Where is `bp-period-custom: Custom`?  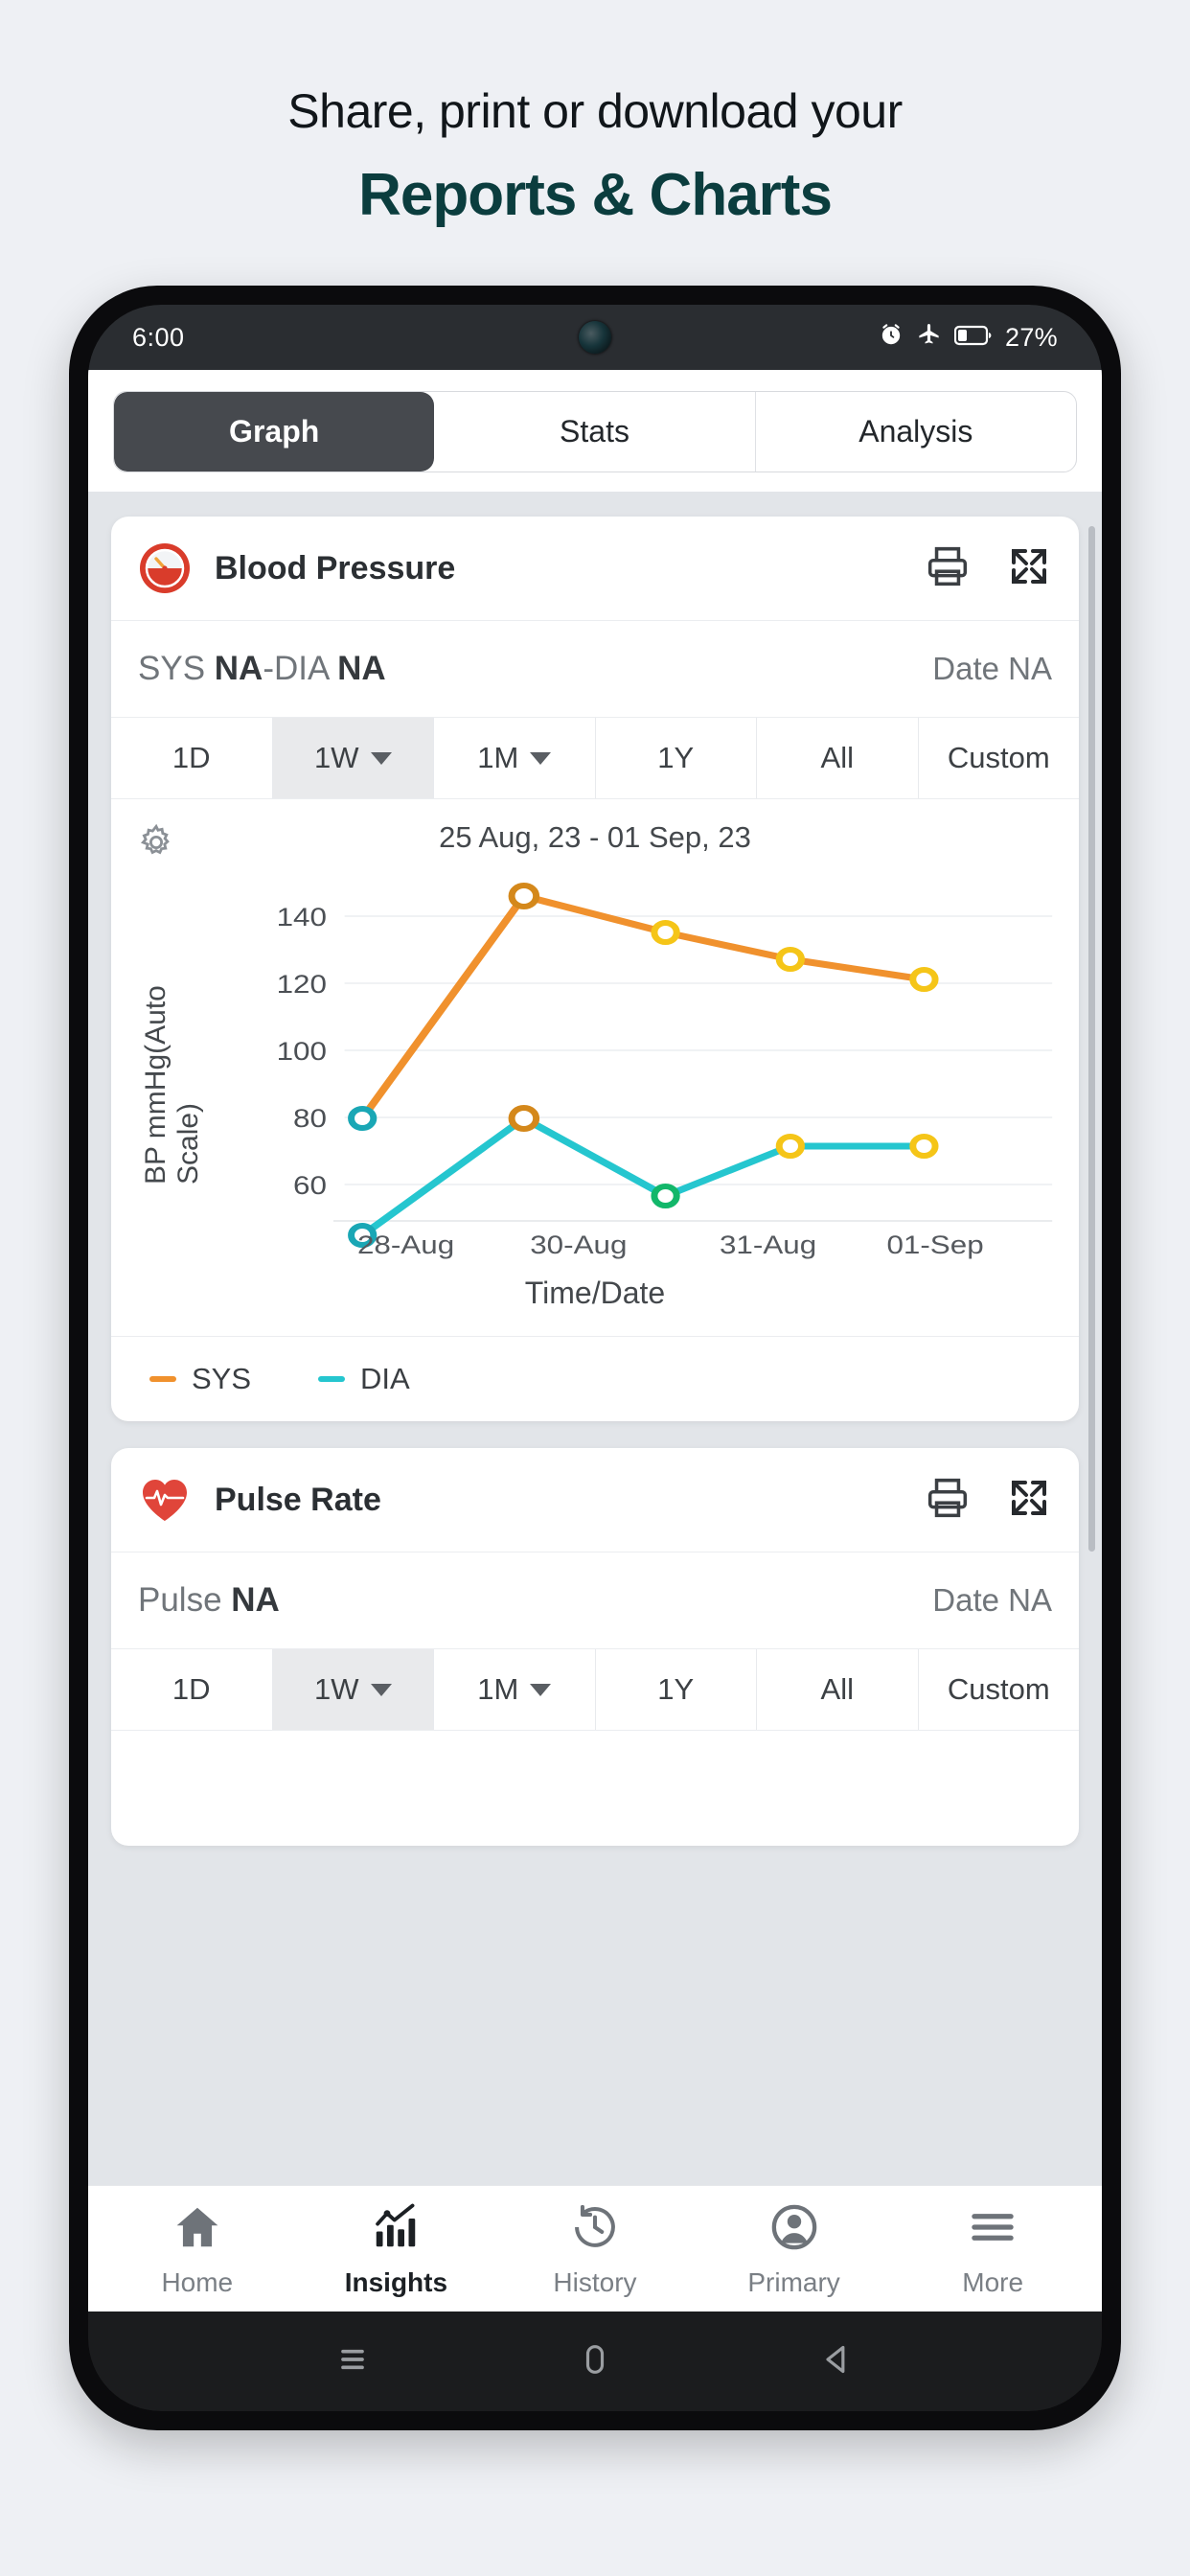 bp-period-custom: Custom is located at coordinates (1000, 758).